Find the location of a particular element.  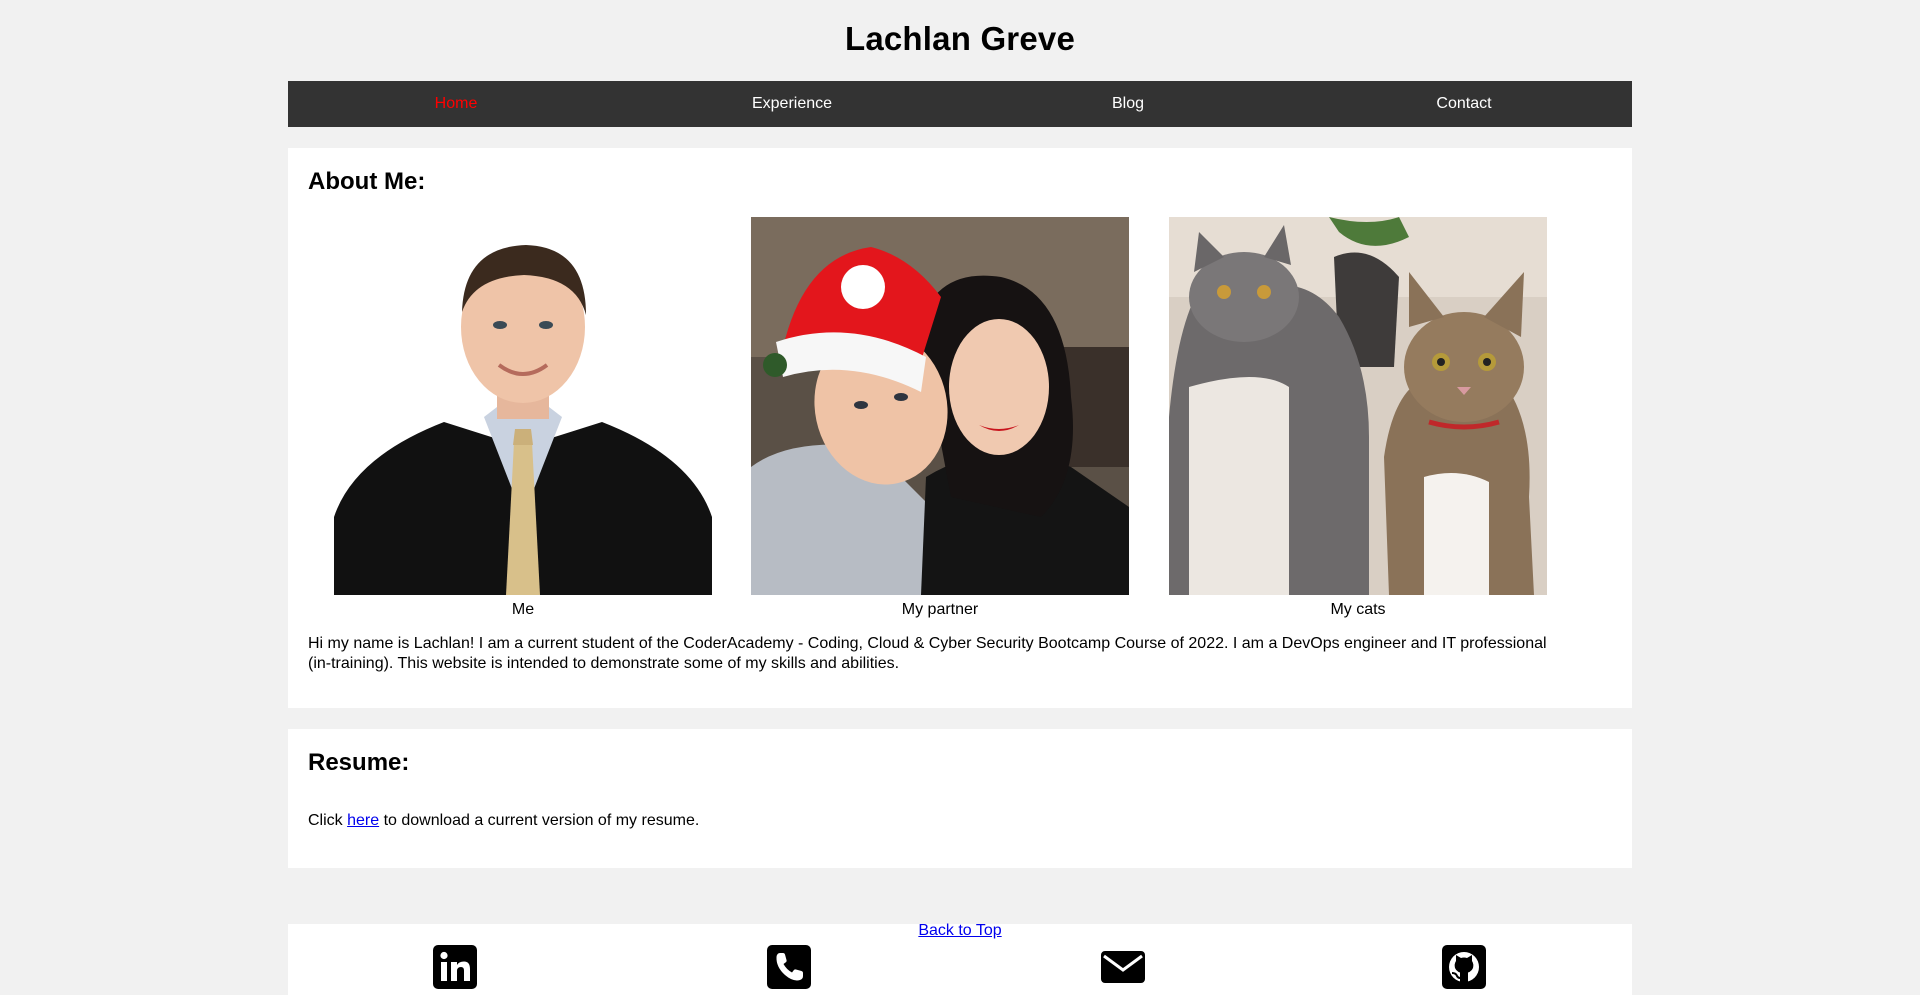

about-heading: About Me: is located at coordinates (367, 181).